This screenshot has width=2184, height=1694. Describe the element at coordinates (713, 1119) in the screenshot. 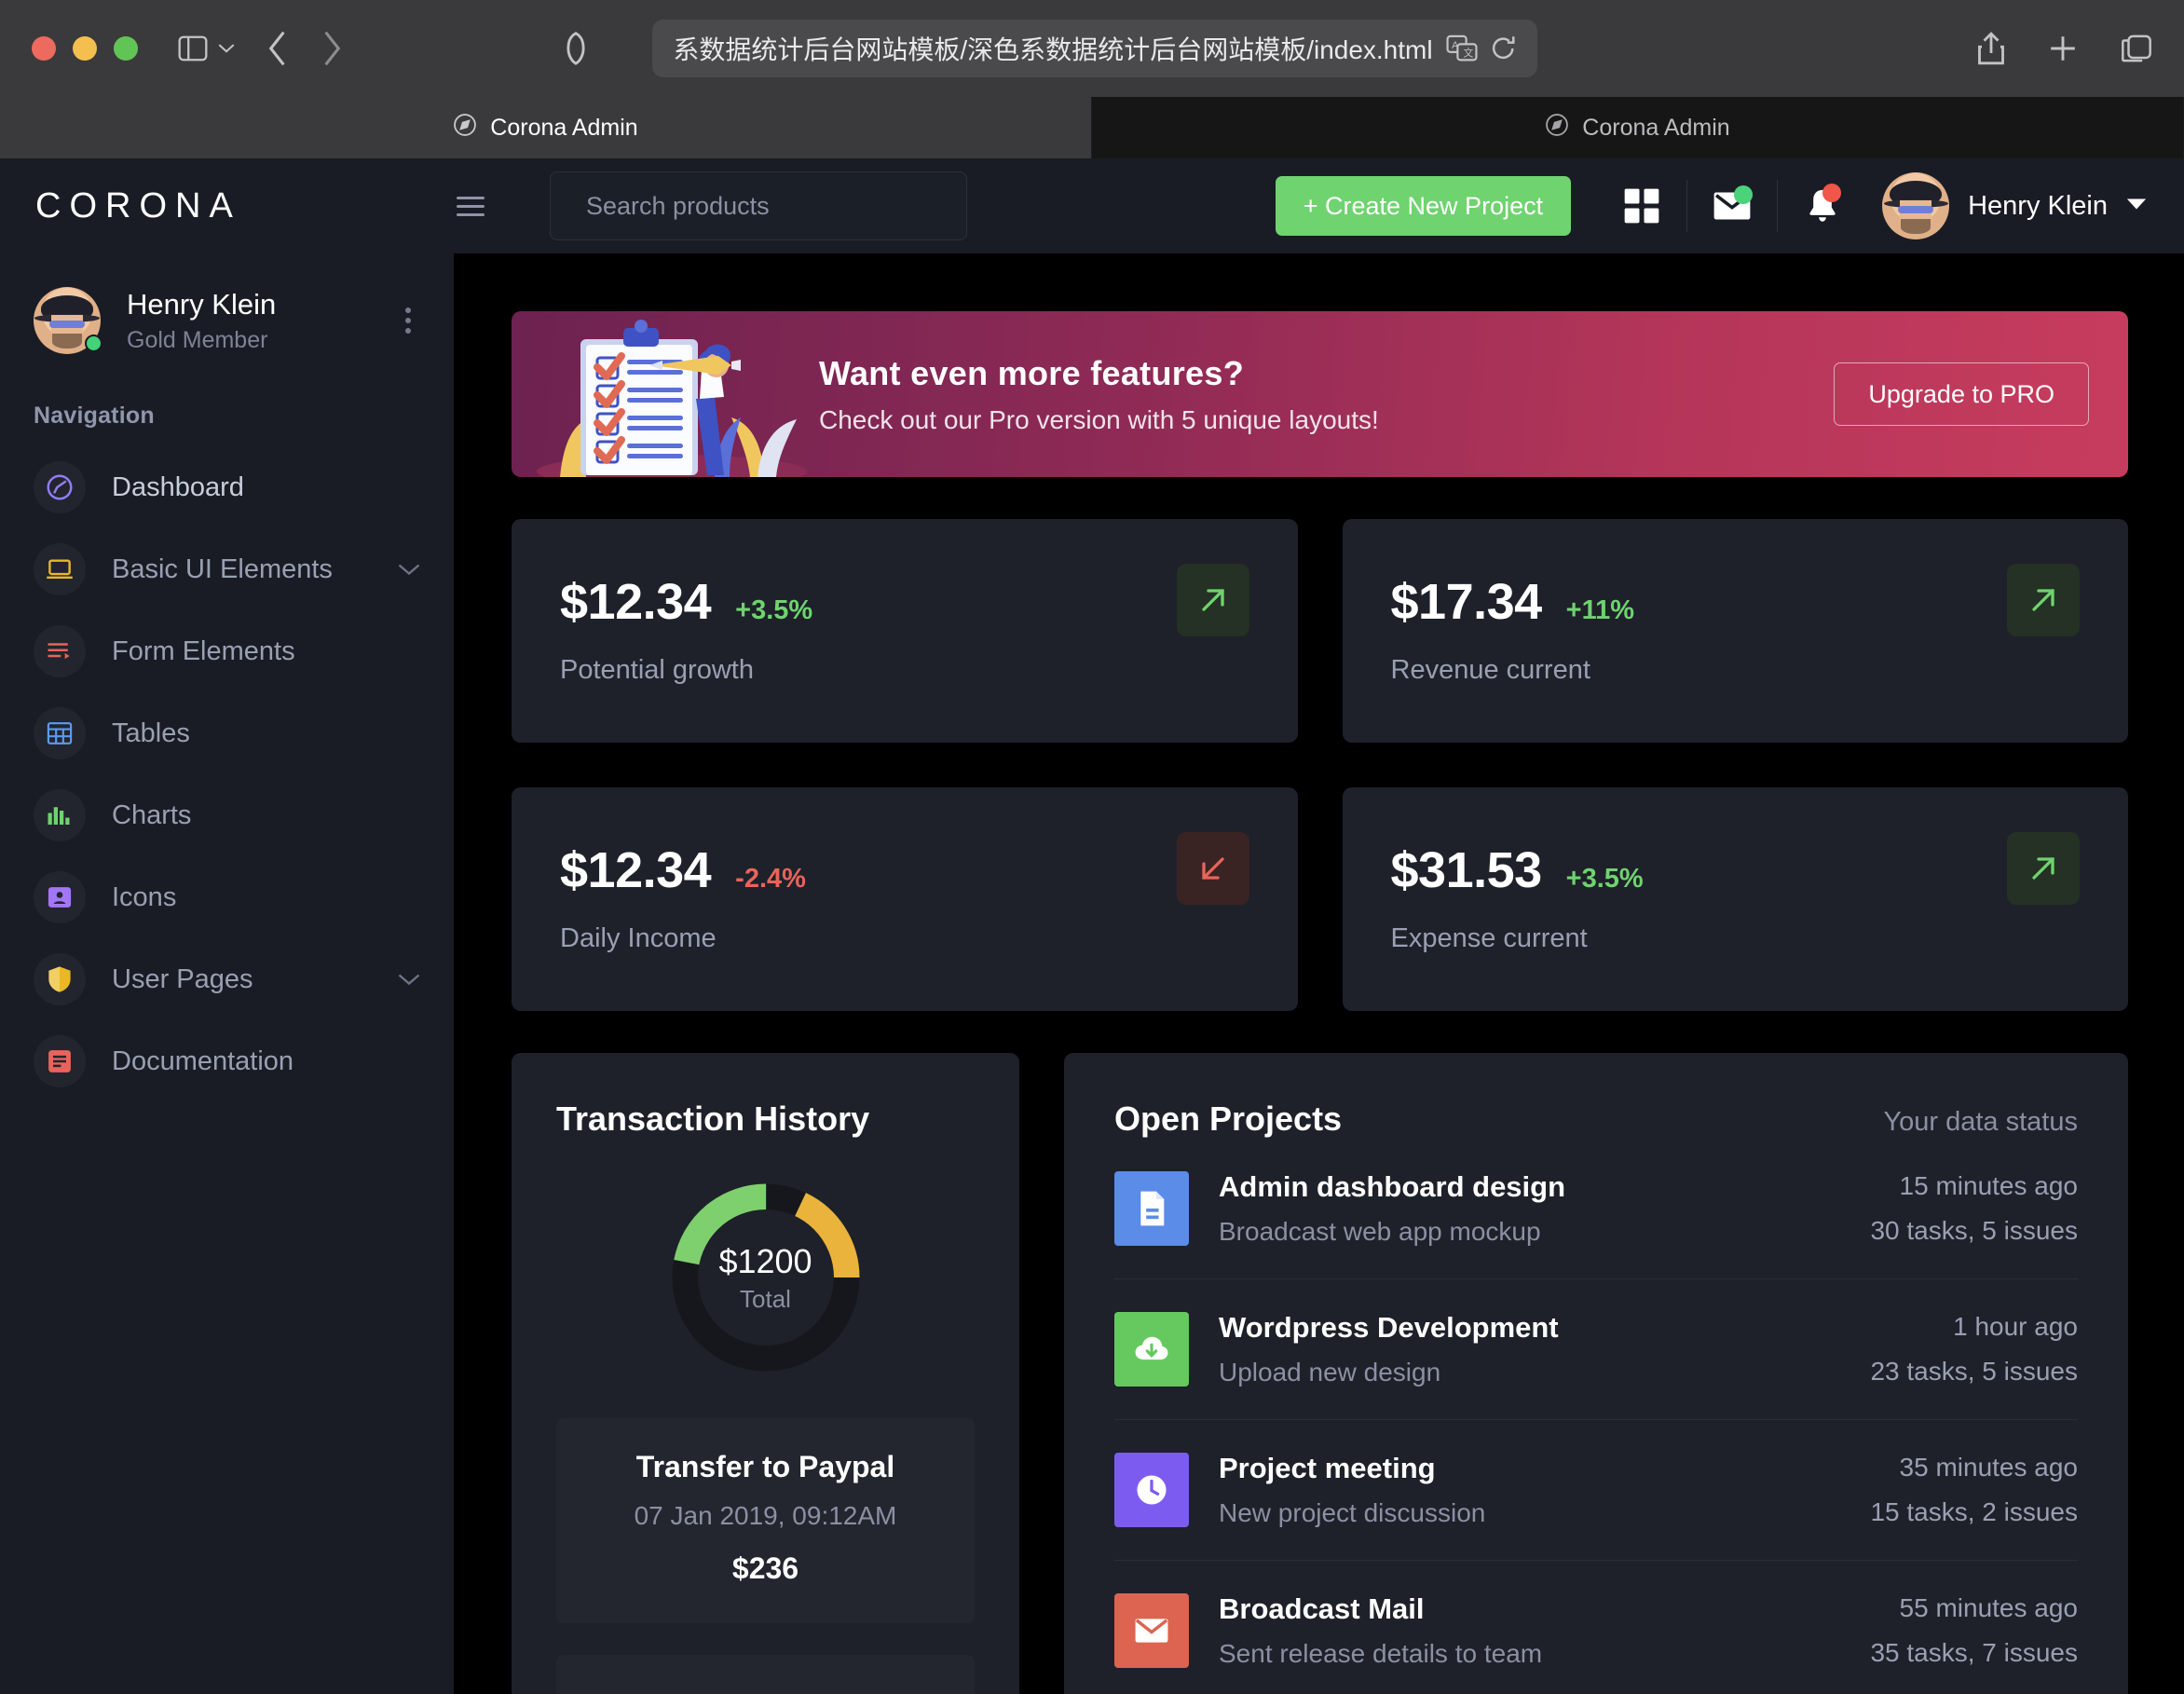

I see `transaction-history-title: Transaction History` at that location.